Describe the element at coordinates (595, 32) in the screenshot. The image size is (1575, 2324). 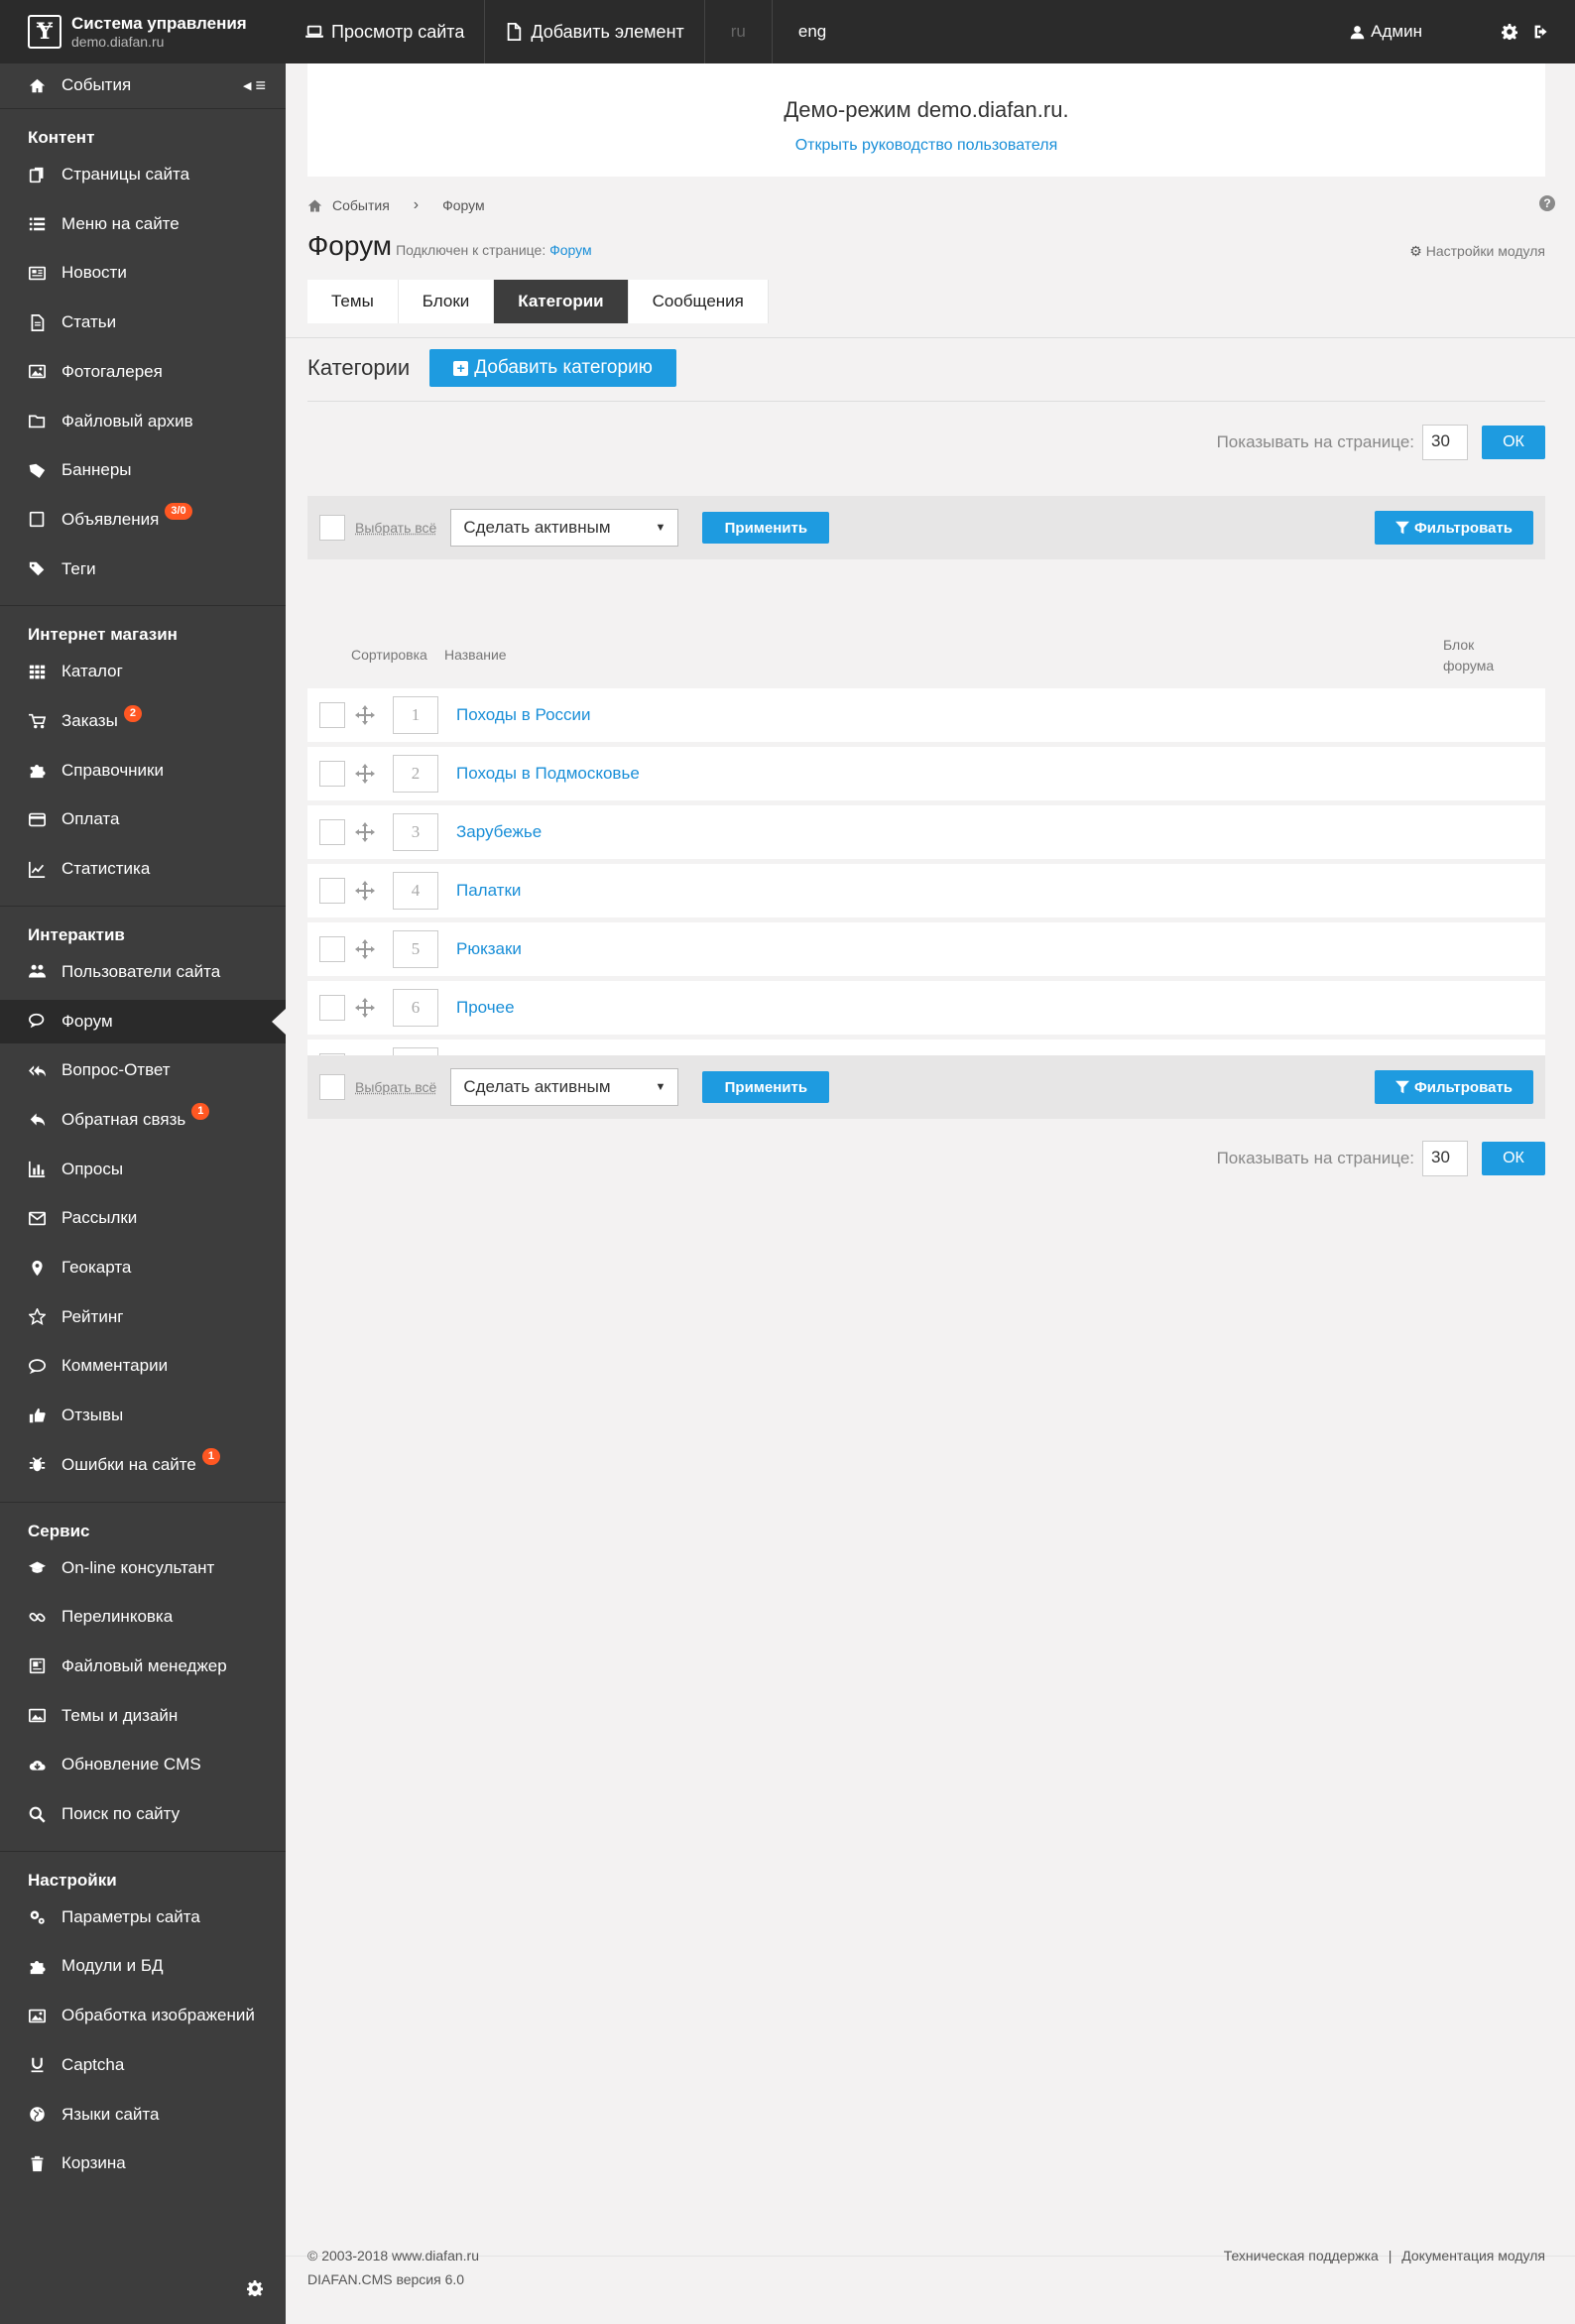
I see `add-element-button: Добавить элемент` at that location.